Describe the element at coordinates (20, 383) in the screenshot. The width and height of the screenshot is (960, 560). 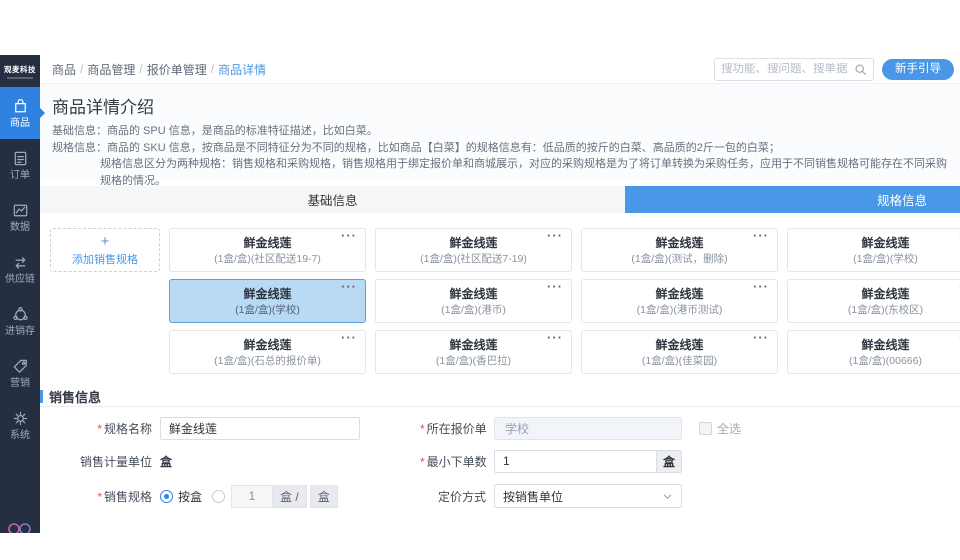
I see `sidebar-item-label: 营销` at that location.